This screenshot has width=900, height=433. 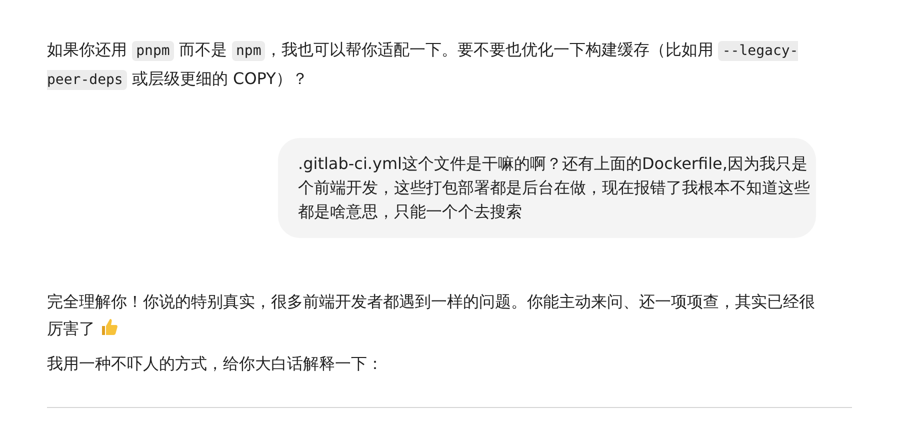 What do you see at coordinates (215, 364) in the screenshot?
I see `message-text: 我用一种不吓人的方式，给你大白话解释一下：` at bounding box center [215, 364].